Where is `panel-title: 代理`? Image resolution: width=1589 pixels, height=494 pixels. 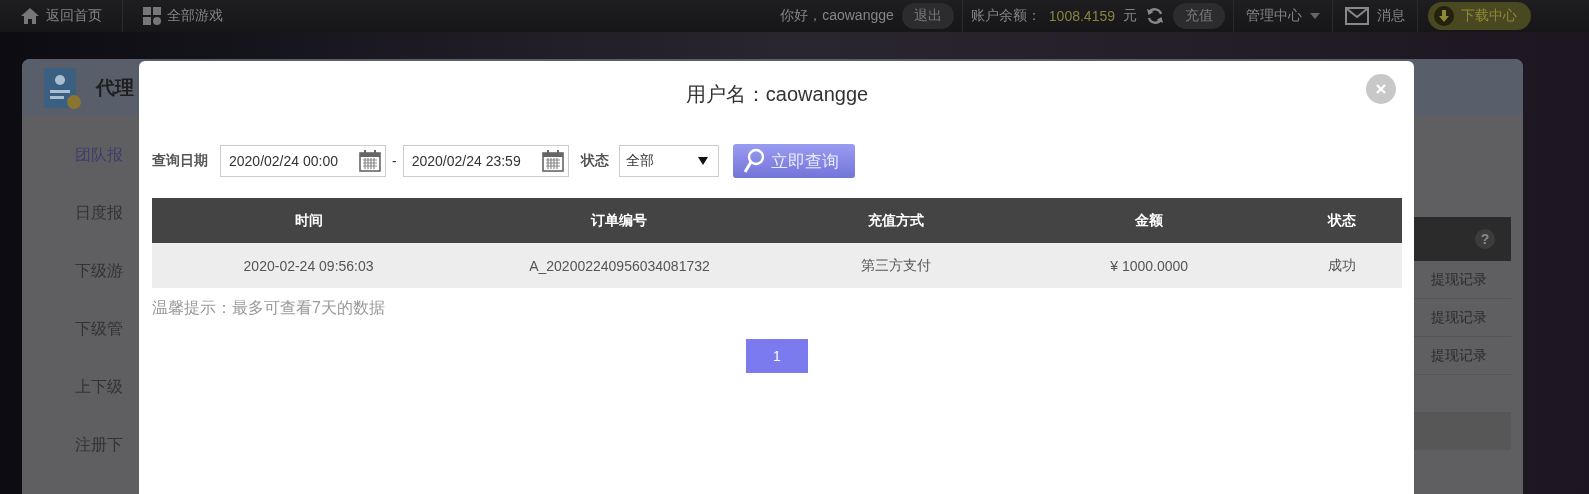 panel-title: 代理 is located at coordinates (115, 87).